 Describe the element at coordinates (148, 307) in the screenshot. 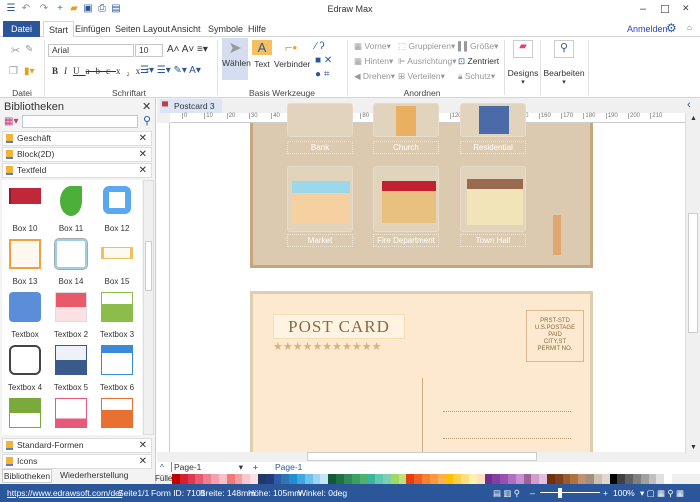

I see `library-scrollbar` at that location.